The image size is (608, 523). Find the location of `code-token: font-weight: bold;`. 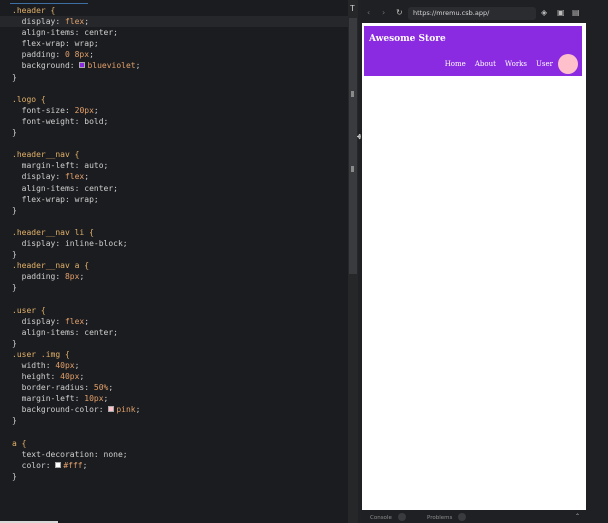

code-token: font-weight: bold; is located at coordinates (60, 121).